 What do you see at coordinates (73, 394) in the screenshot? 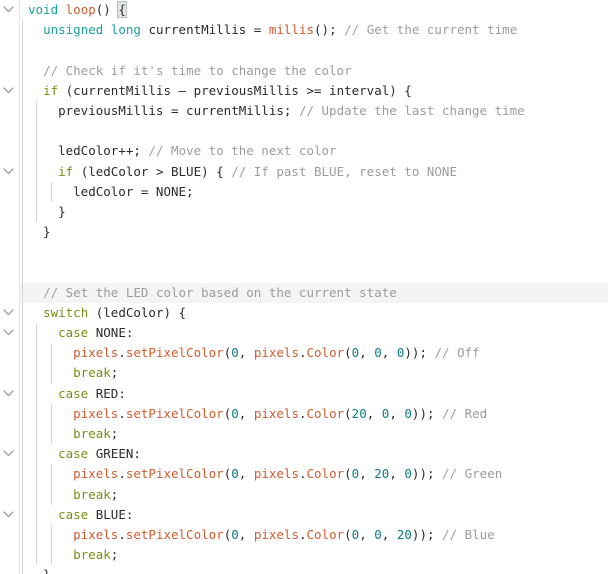
I see `code-line-text: case RED:` at bounding box center [73, 394].